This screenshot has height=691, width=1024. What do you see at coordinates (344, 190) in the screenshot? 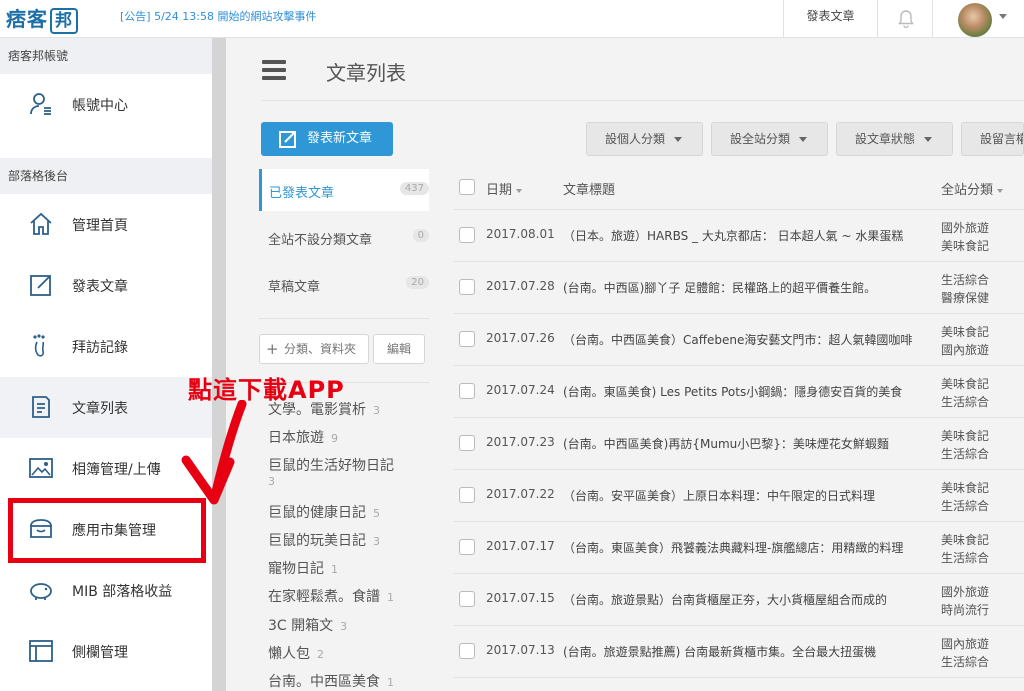
I see `category-published: 已發表文章 437` at bounding box center [344, 190].